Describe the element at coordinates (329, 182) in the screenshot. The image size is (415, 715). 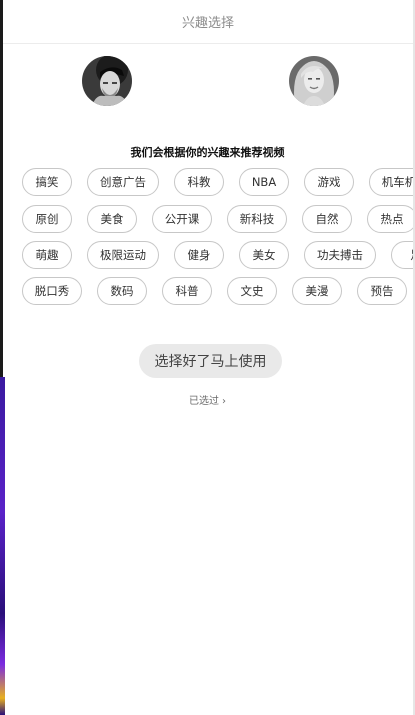
I see `interest-tag: 游戏` at that location.